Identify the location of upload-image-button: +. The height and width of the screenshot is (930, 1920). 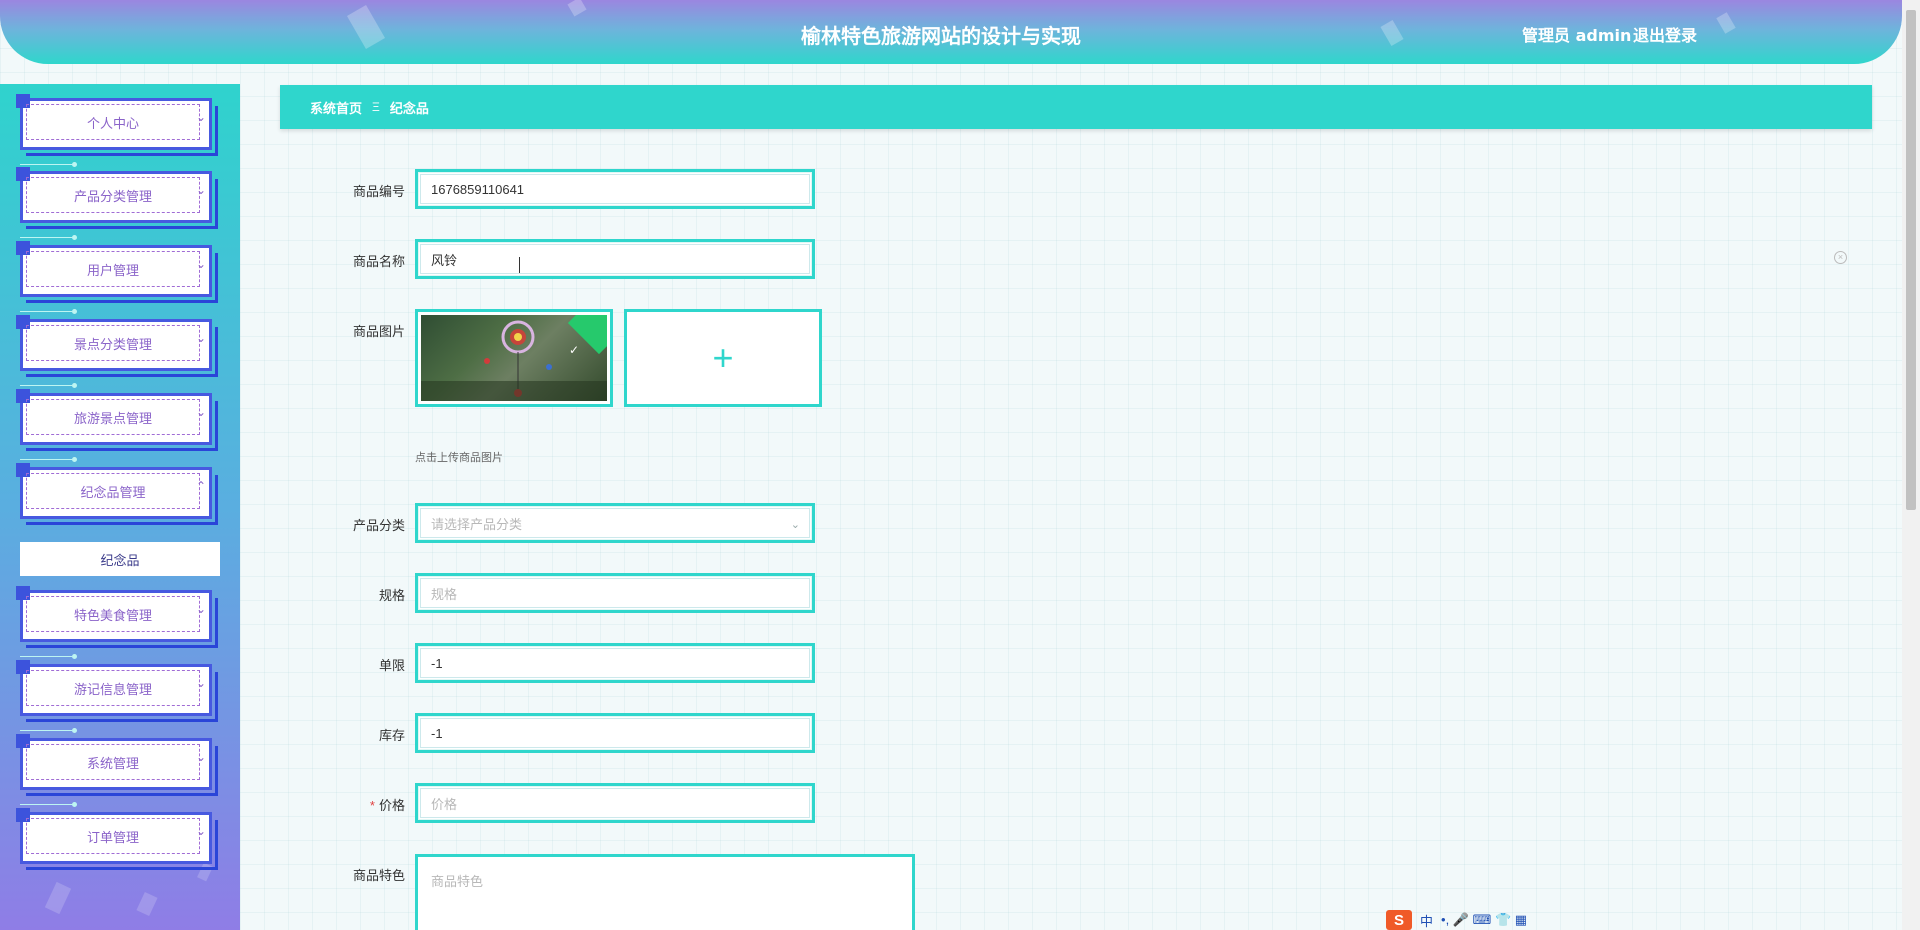
(723, 358).